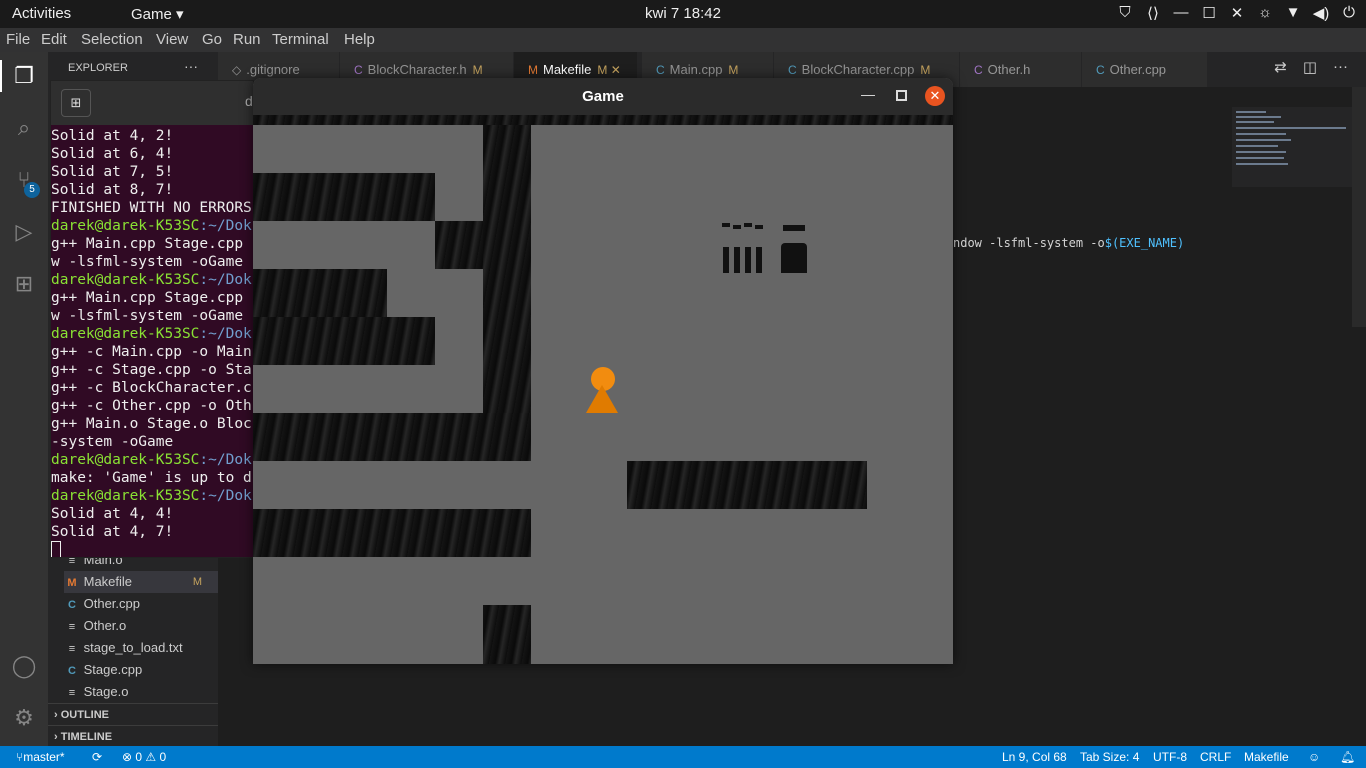 This screenshot has height=768, width=1366. Describe the element at coordinates (141, 604) in the screenshot. I see `file-item-other-cpp: C Other.cpp` at that location.